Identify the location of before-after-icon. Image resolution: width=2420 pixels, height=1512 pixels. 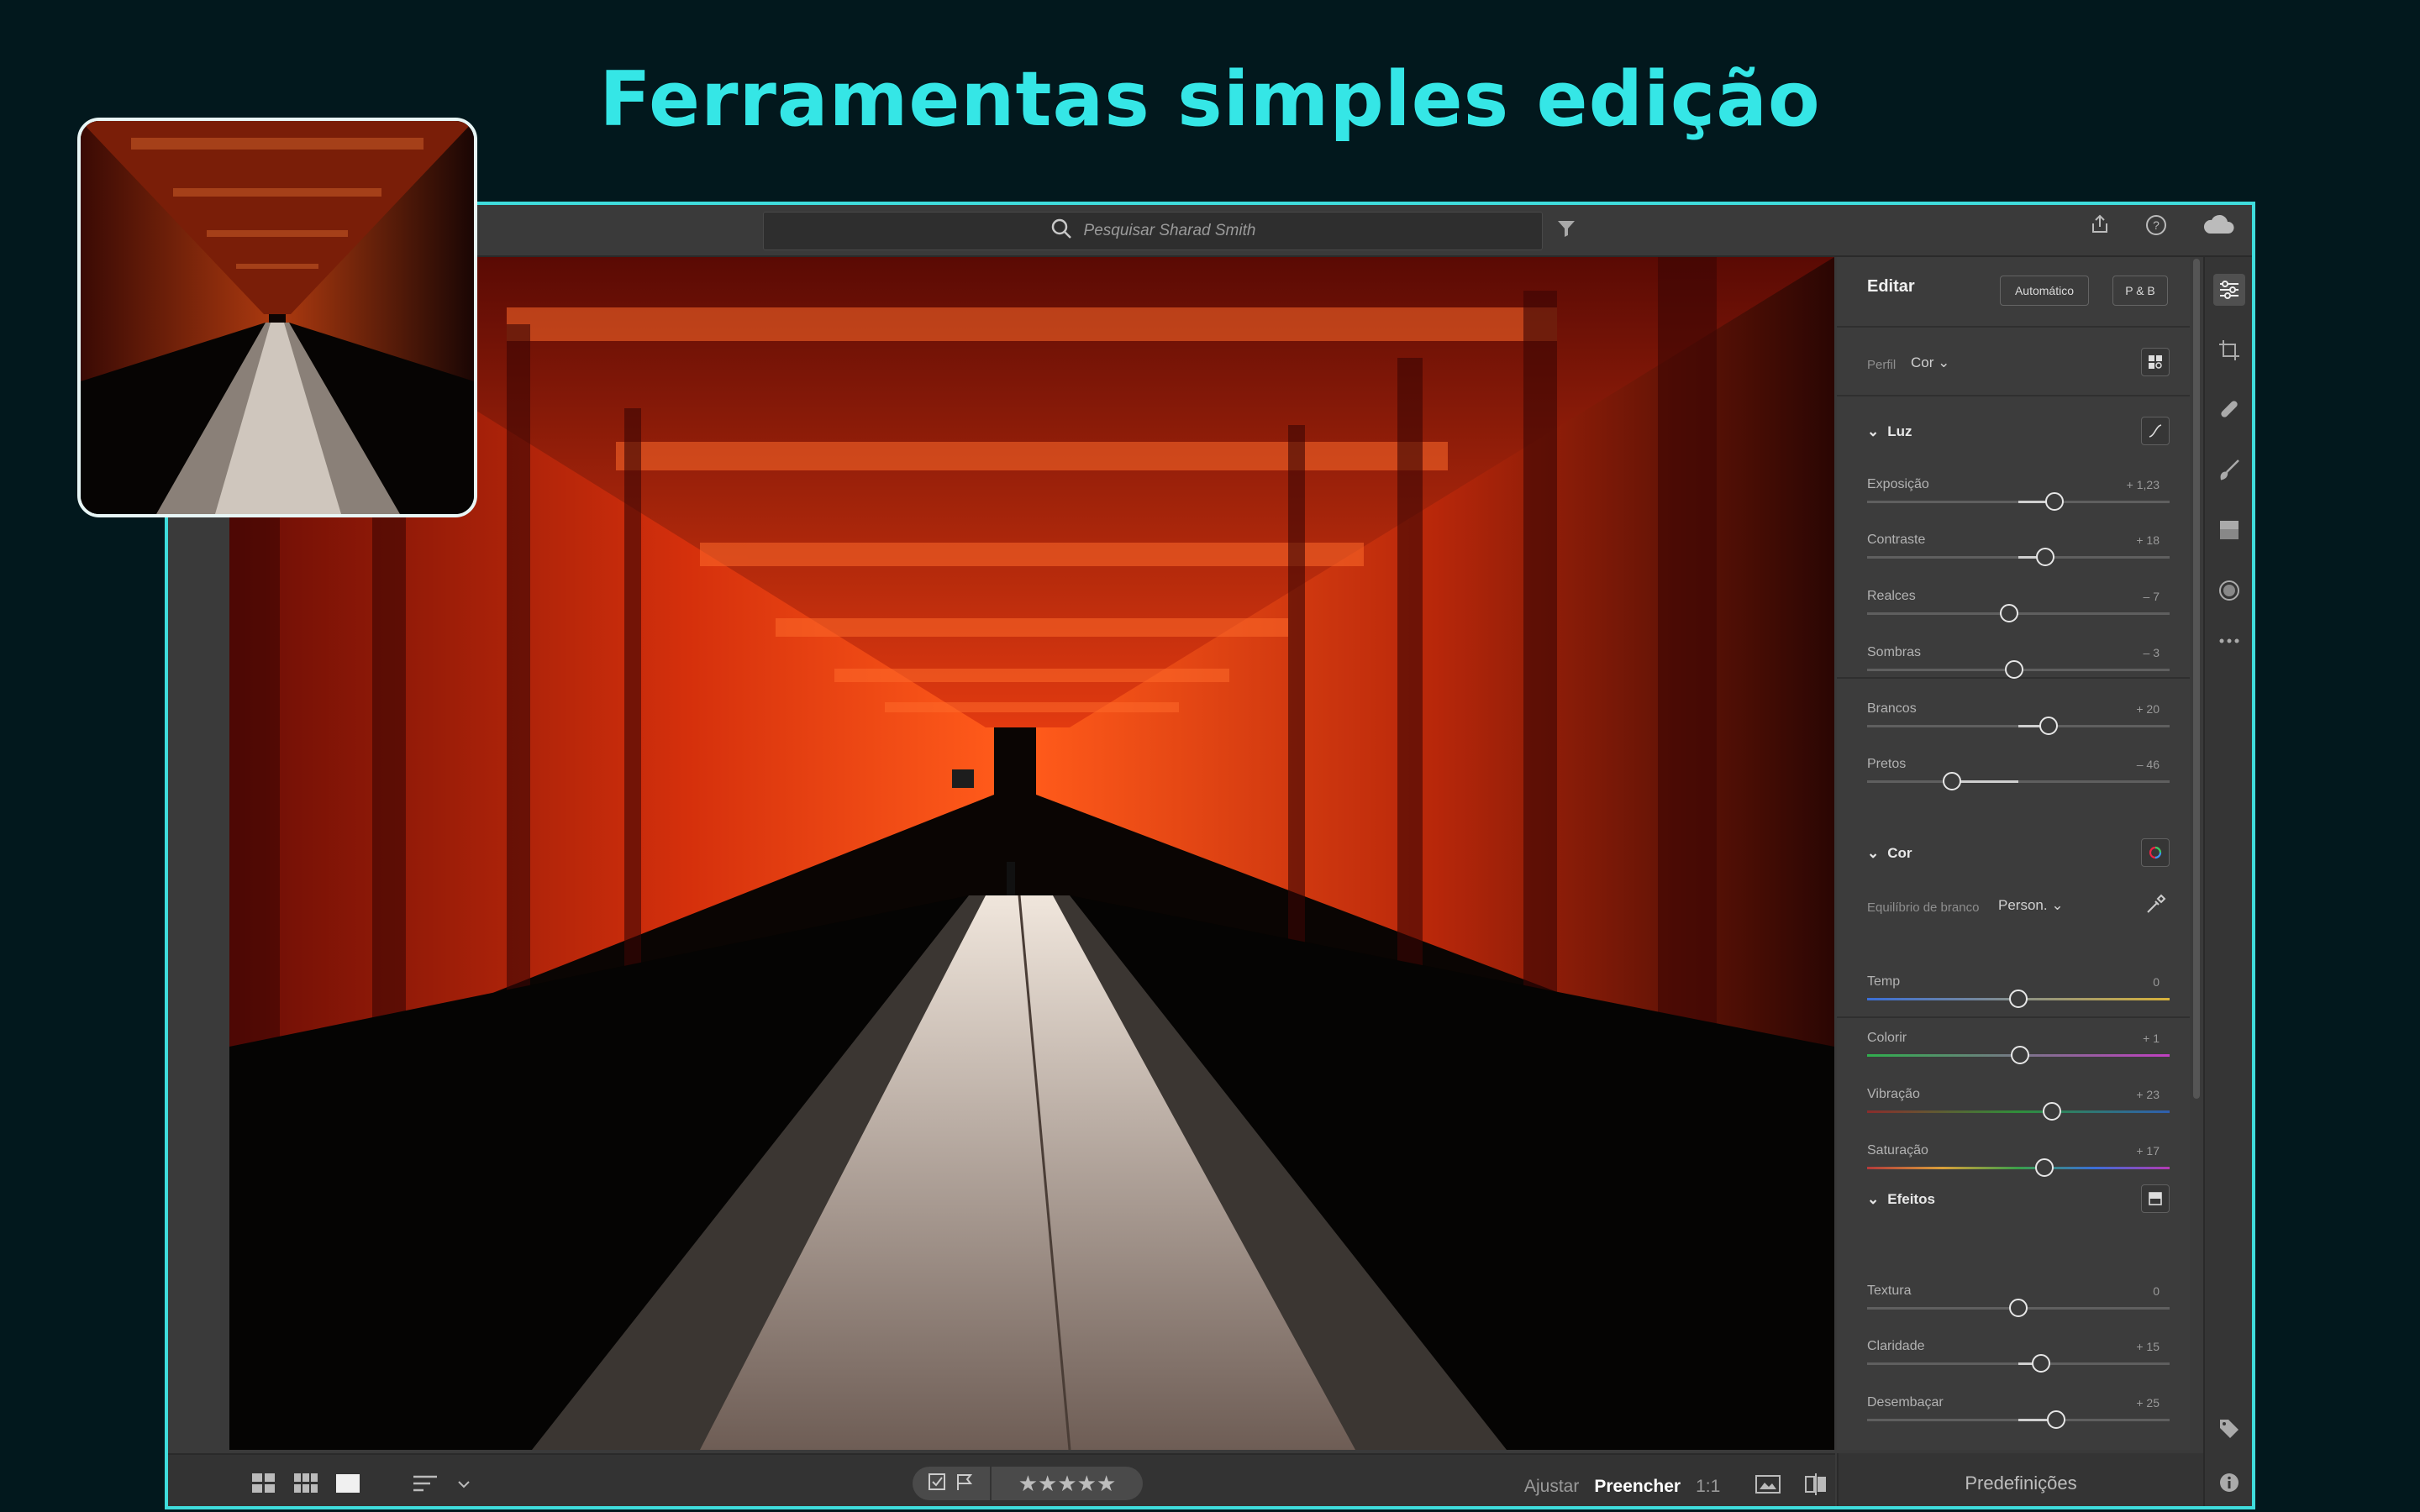
(1768, 1486).